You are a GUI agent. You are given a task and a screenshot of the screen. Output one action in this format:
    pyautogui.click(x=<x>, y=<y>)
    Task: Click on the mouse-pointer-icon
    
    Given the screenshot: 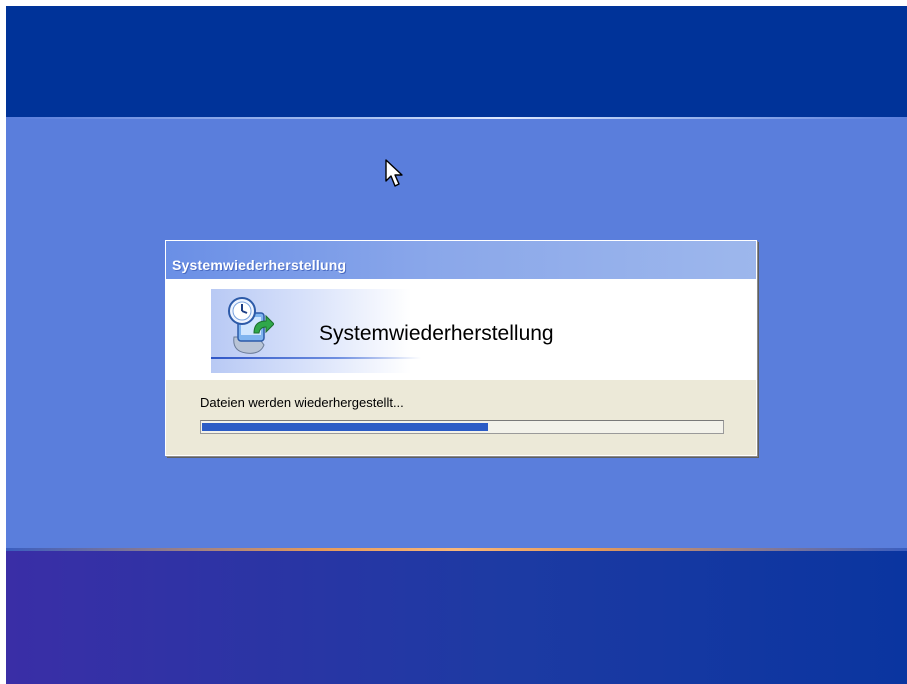 What is the action you would take?
    pyautogui.click(x=394, y=173)
    